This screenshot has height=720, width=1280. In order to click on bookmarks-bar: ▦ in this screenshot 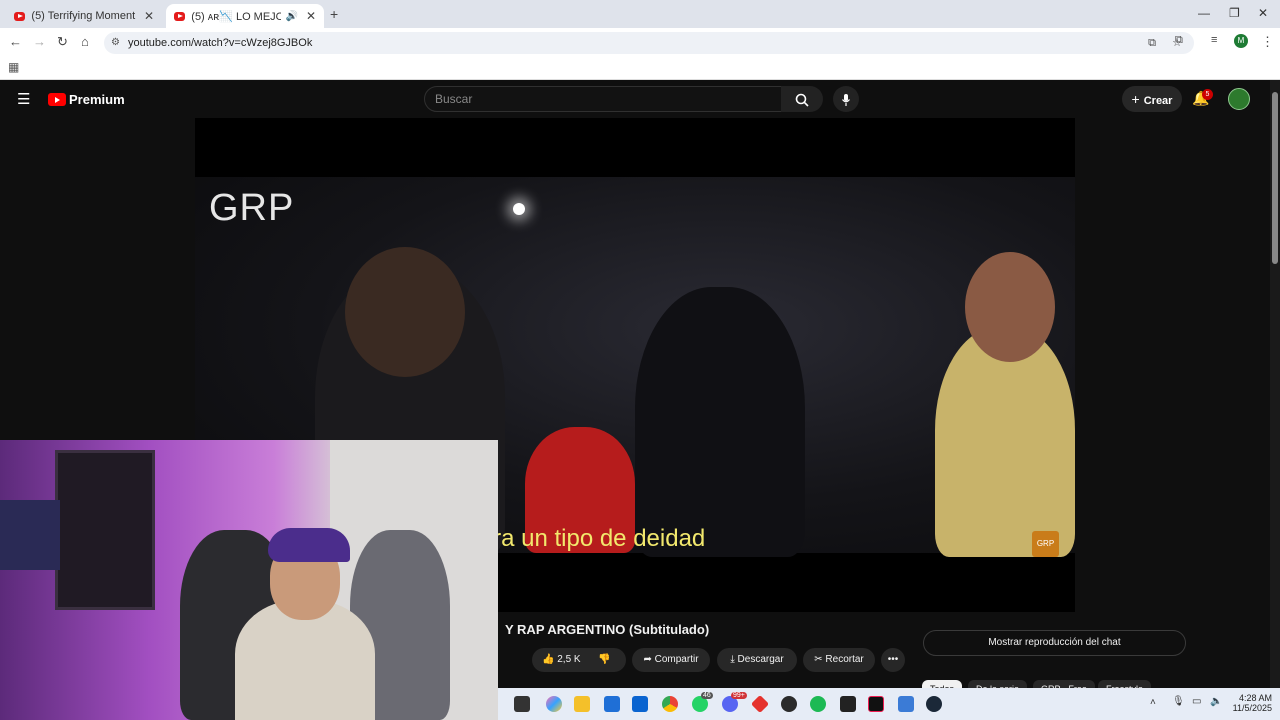, I will do `click(640, 68)`.